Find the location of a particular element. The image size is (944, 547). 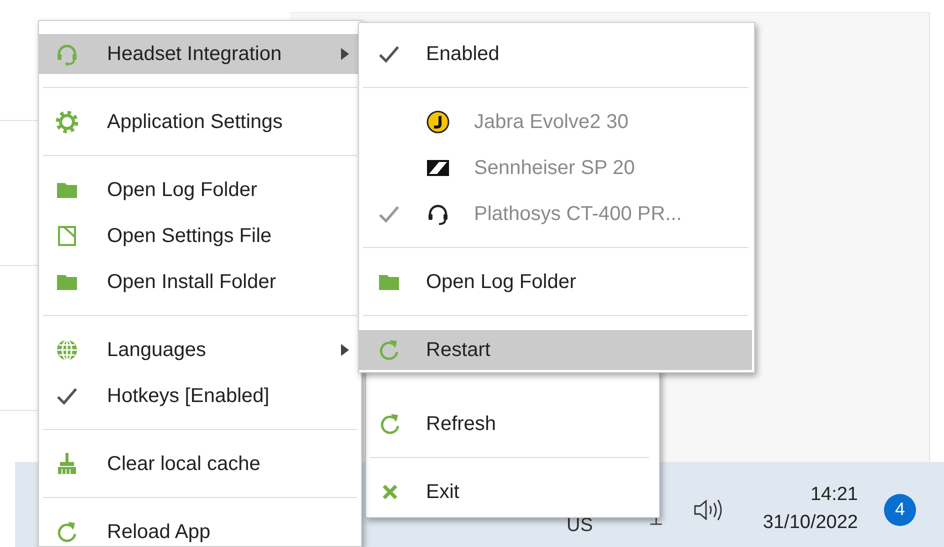

broom-icon is located at coordinates (67, 464).